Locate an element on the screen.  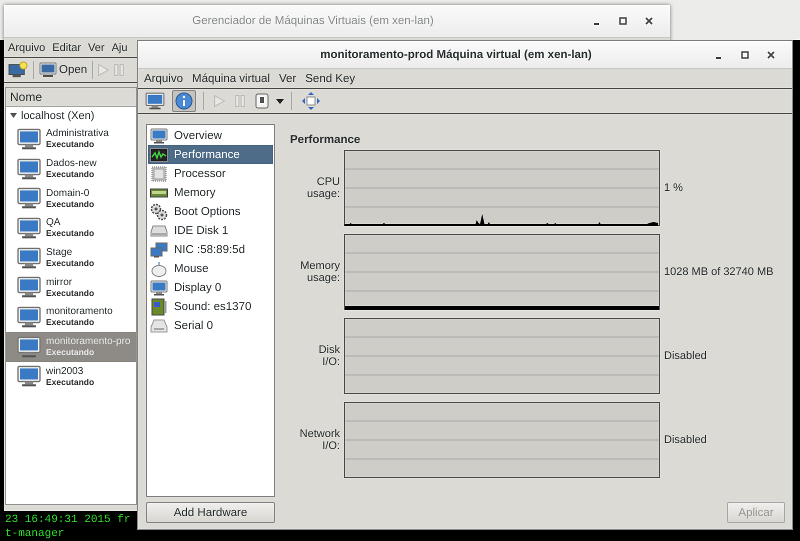
menu-item: Editar is located at coordinates (67, 48).